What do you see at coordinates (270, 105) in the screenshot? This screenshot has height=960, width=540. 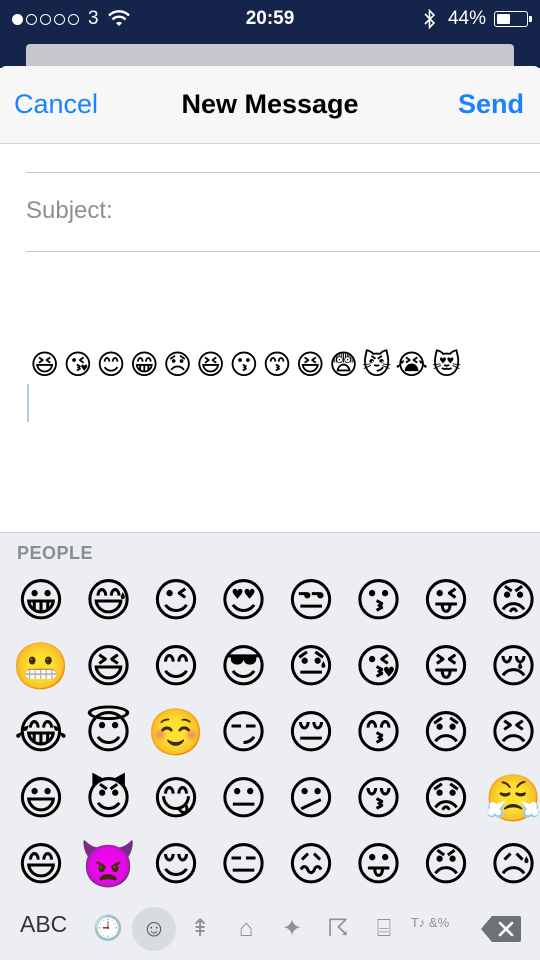 I see `navigation-bar: New Message Cancel Send` at bounding box center [270, 105].